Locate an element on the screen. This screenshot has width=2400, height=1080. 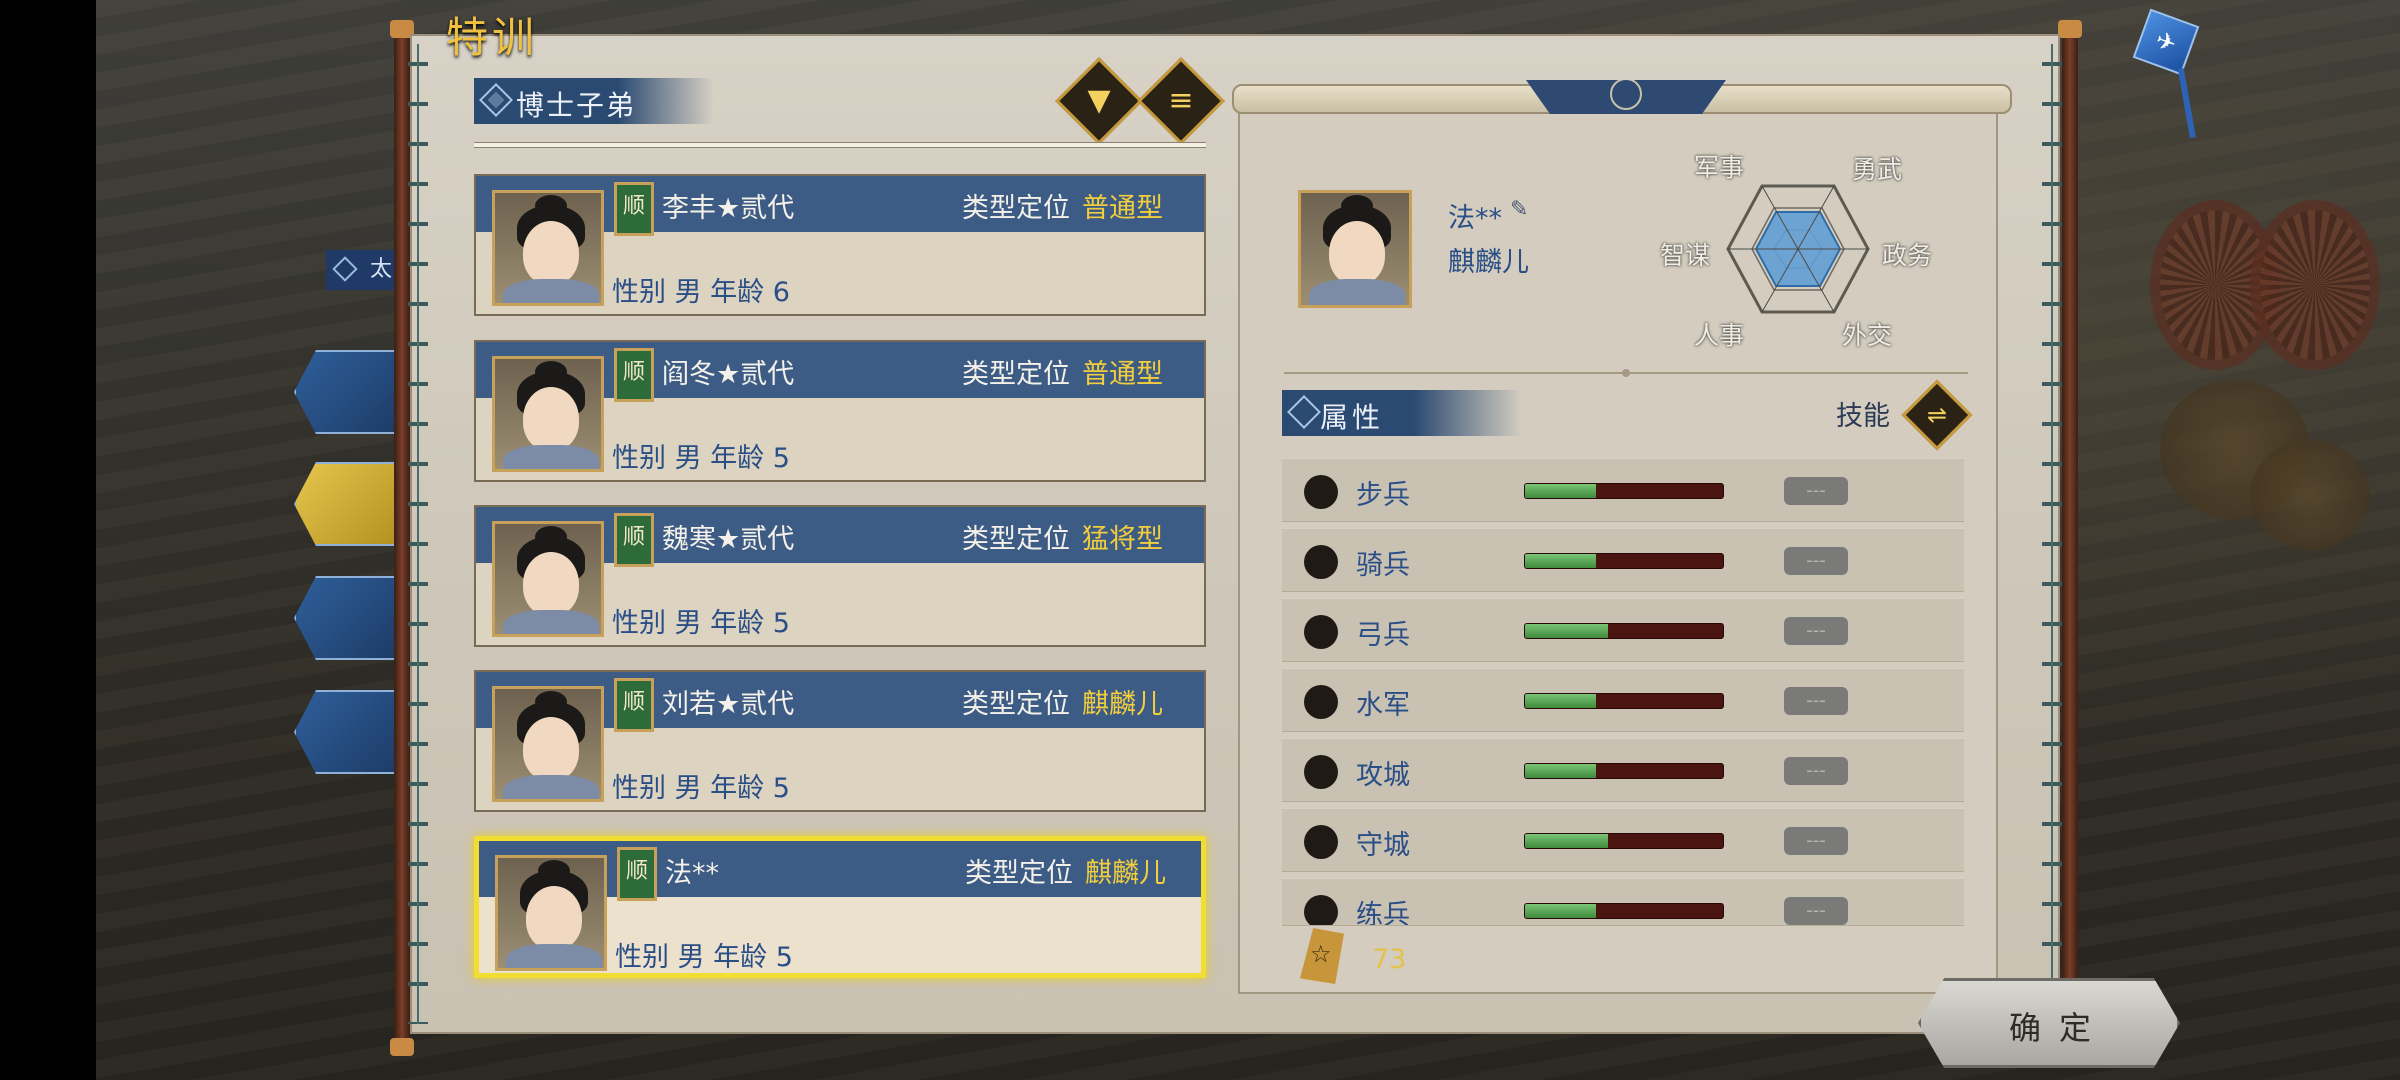
attribute-row: 水军 --- is located at coordinates (1623, 700).